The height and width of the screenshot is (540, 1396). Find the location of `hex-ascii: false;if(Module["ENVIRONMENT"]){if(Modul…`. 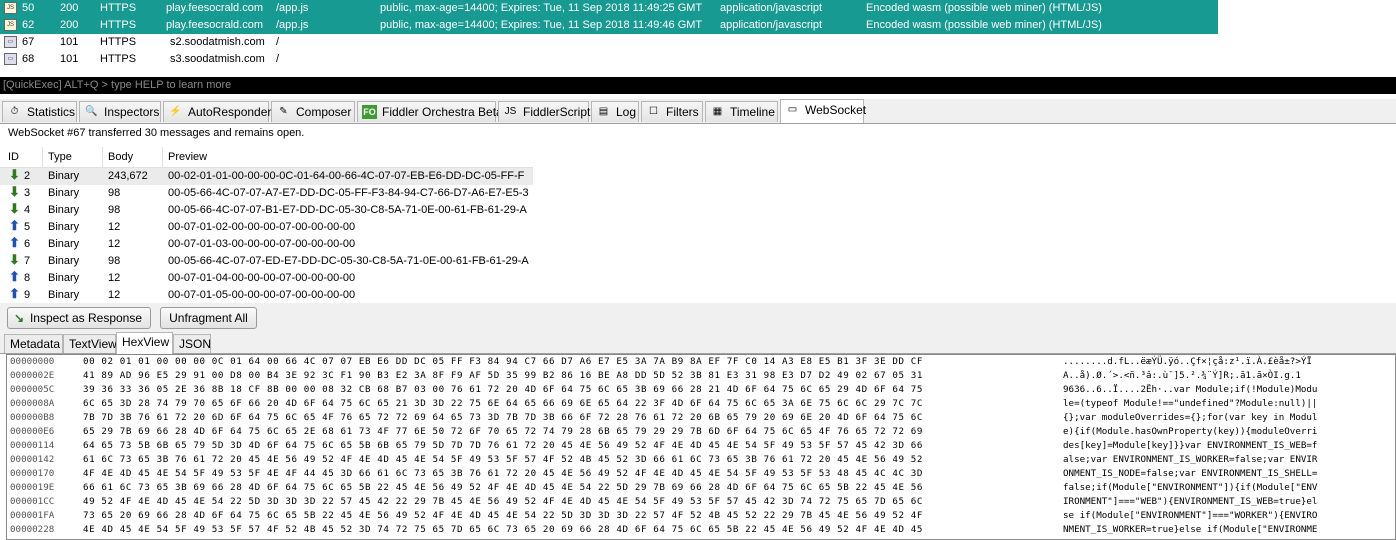

hex-ascii: false;if(Module["ENVIRONMENT"]){if(Modul… is located at coordinates (1190, 487).